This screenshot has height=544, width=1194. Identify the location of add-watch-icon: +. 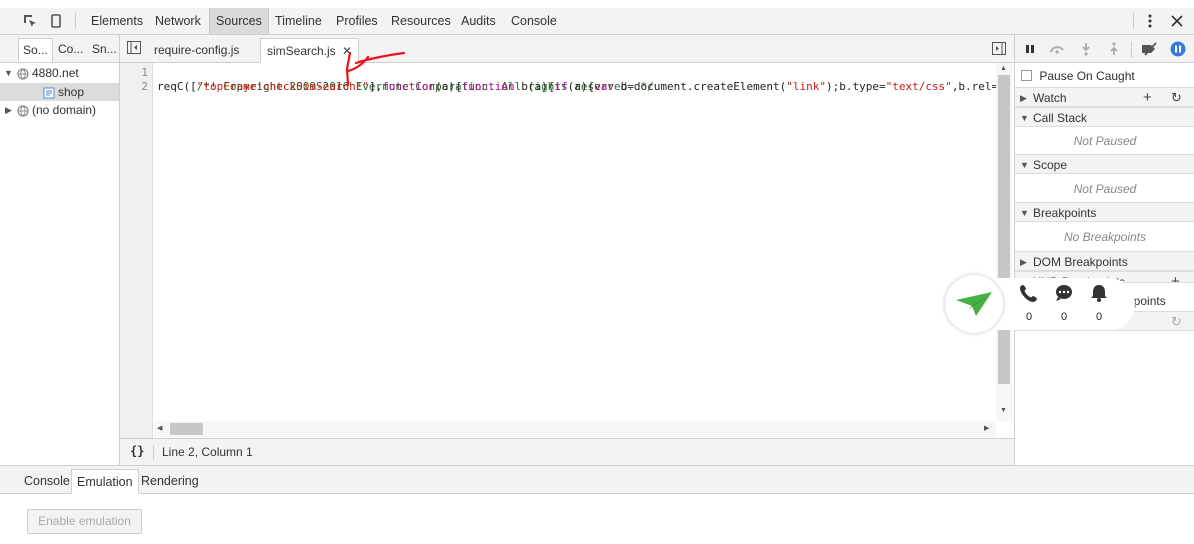
(1147, 98).